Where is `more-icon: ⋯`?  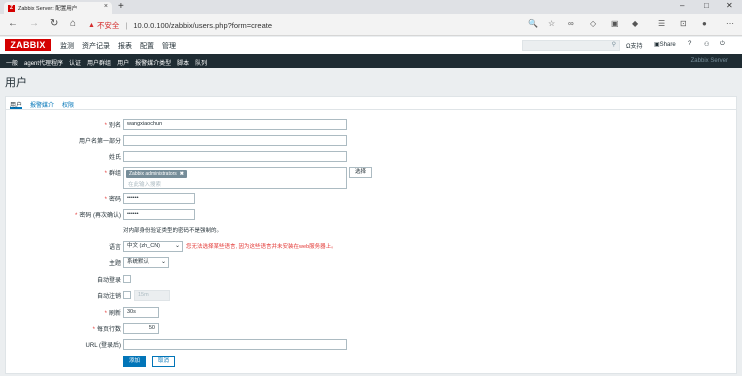 more-icon: ⋯ is located at coordinates (730, 23).